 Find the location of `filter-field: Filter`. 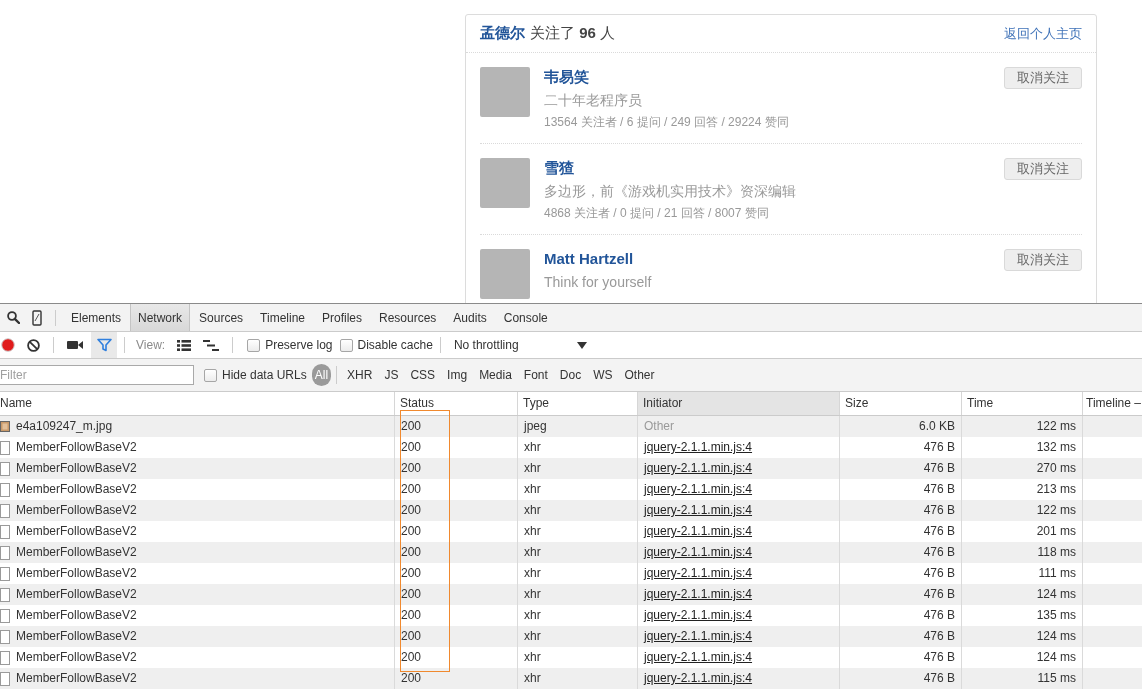

filter-field: Filter is located at coordinates (97, 375).